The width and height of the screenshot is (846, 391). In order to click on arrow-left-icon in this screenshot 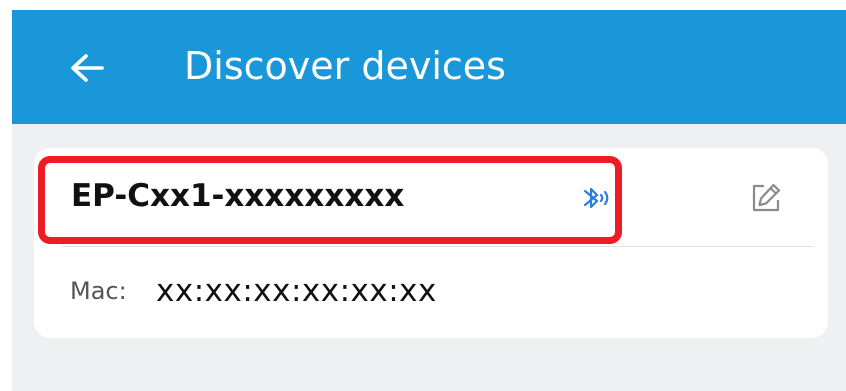, I will do `click(87, 68)`.